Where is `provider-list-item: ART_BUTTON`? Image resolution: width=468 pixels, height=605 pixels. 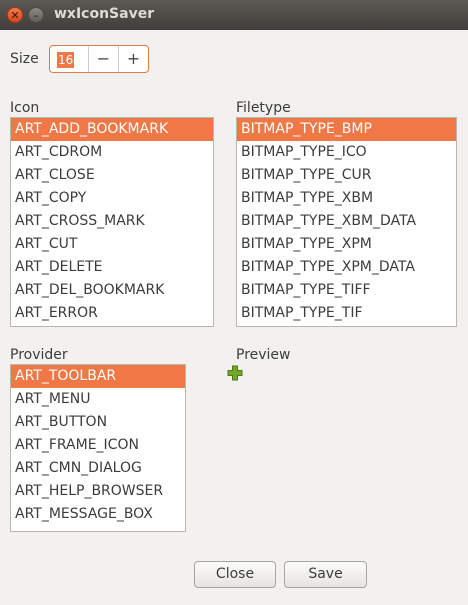 provider-list-item: ART_BUTTON is located at coordinates (98, 422).